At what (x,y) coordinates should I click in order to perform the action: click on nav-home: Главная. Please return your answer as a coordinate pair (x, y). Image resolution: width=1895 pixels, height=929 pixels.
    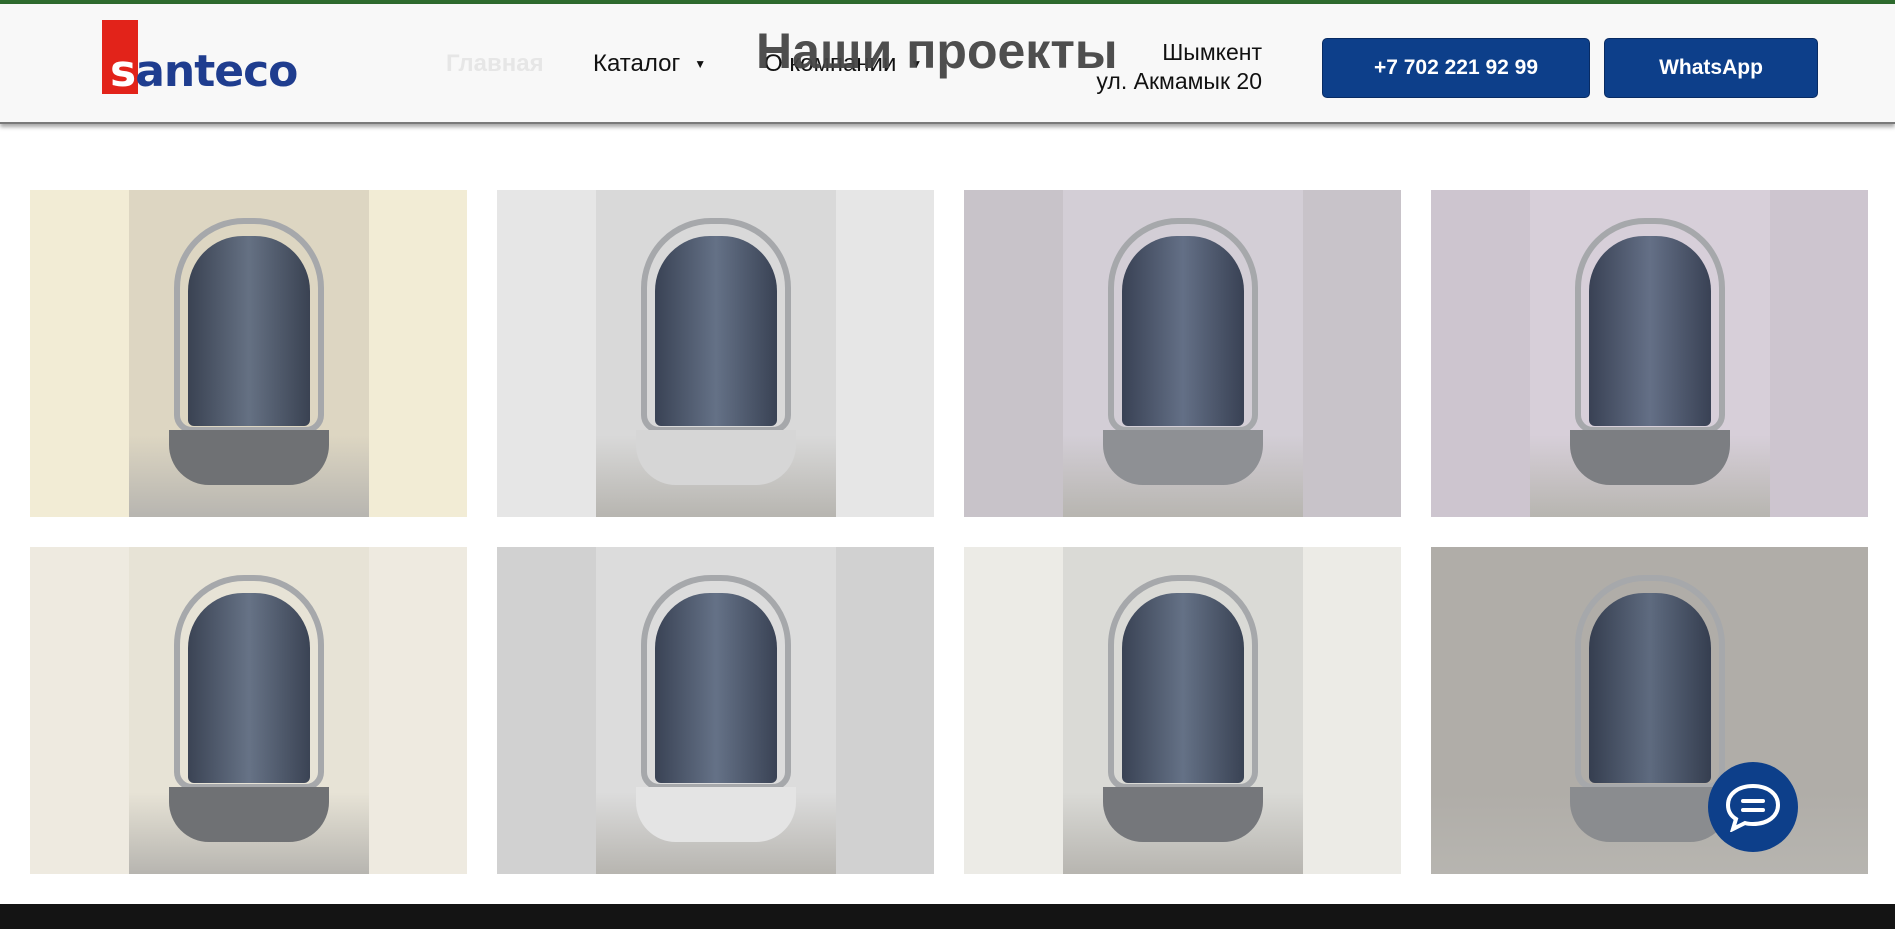
    Looking at the image, I should click on (495, 64).